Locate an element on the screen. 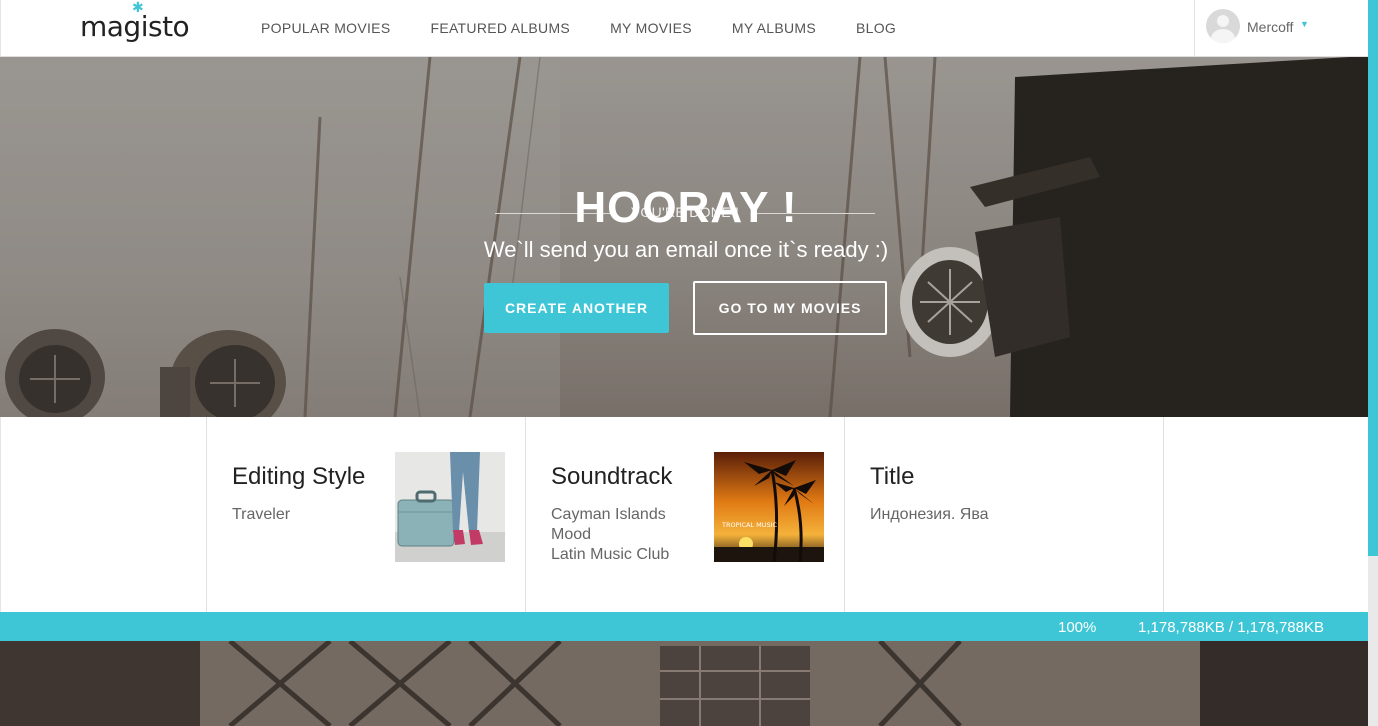 The width and height of the screenshot is (1378, 726). album-cover-text: TROPICAL MUSIC is located at coordinates (749, 525).